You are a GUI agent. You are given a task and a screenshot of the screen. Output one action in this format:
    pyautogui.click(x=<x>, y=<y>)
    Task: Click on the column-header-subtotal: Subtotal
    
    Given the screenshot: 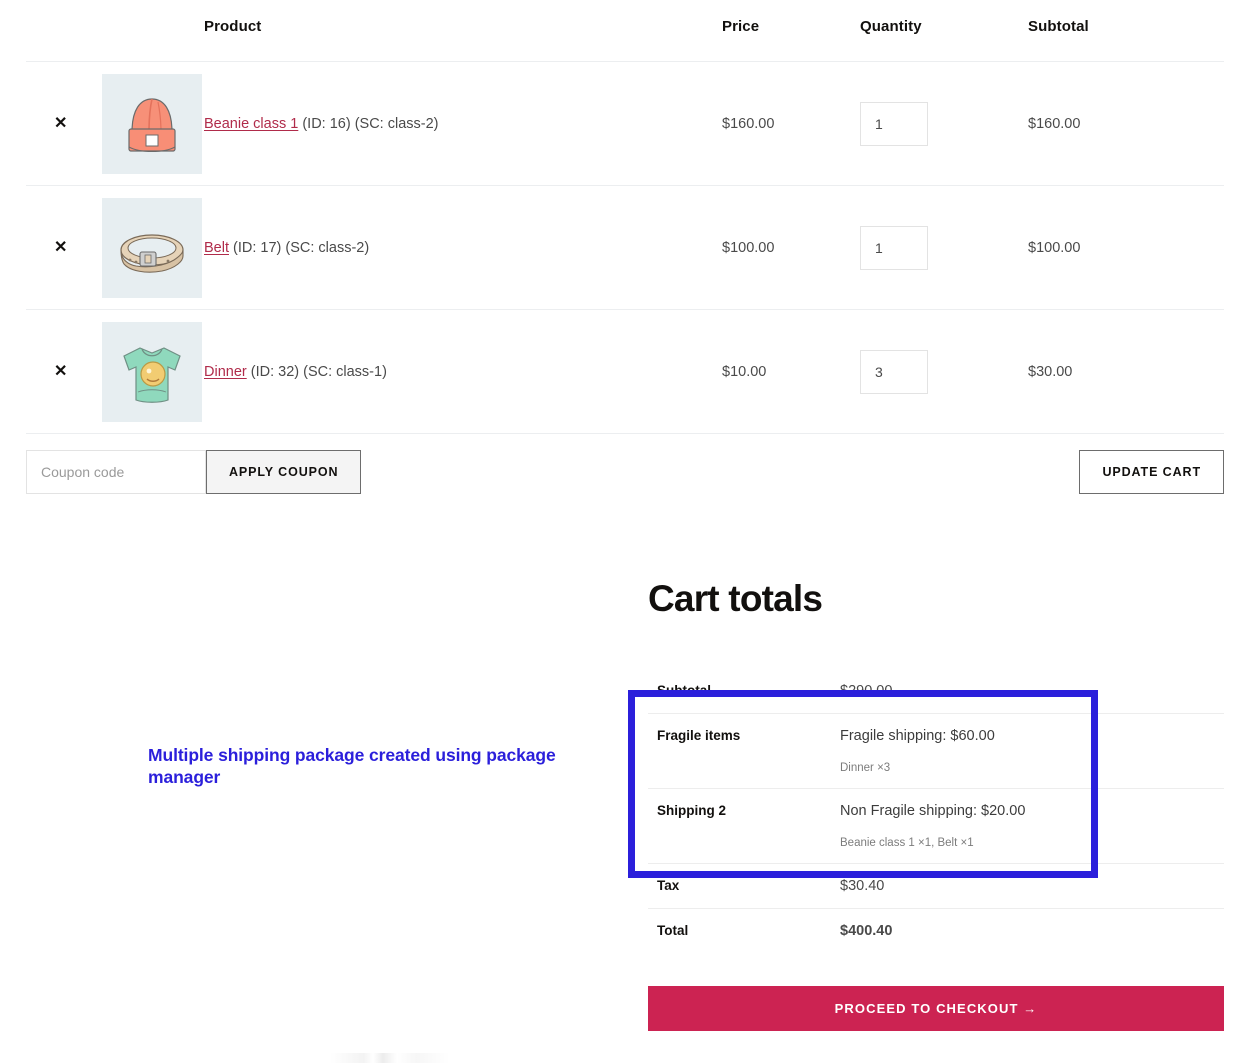 What is the action you would take?
    pyautogui.click(x=1058, y=26)
    